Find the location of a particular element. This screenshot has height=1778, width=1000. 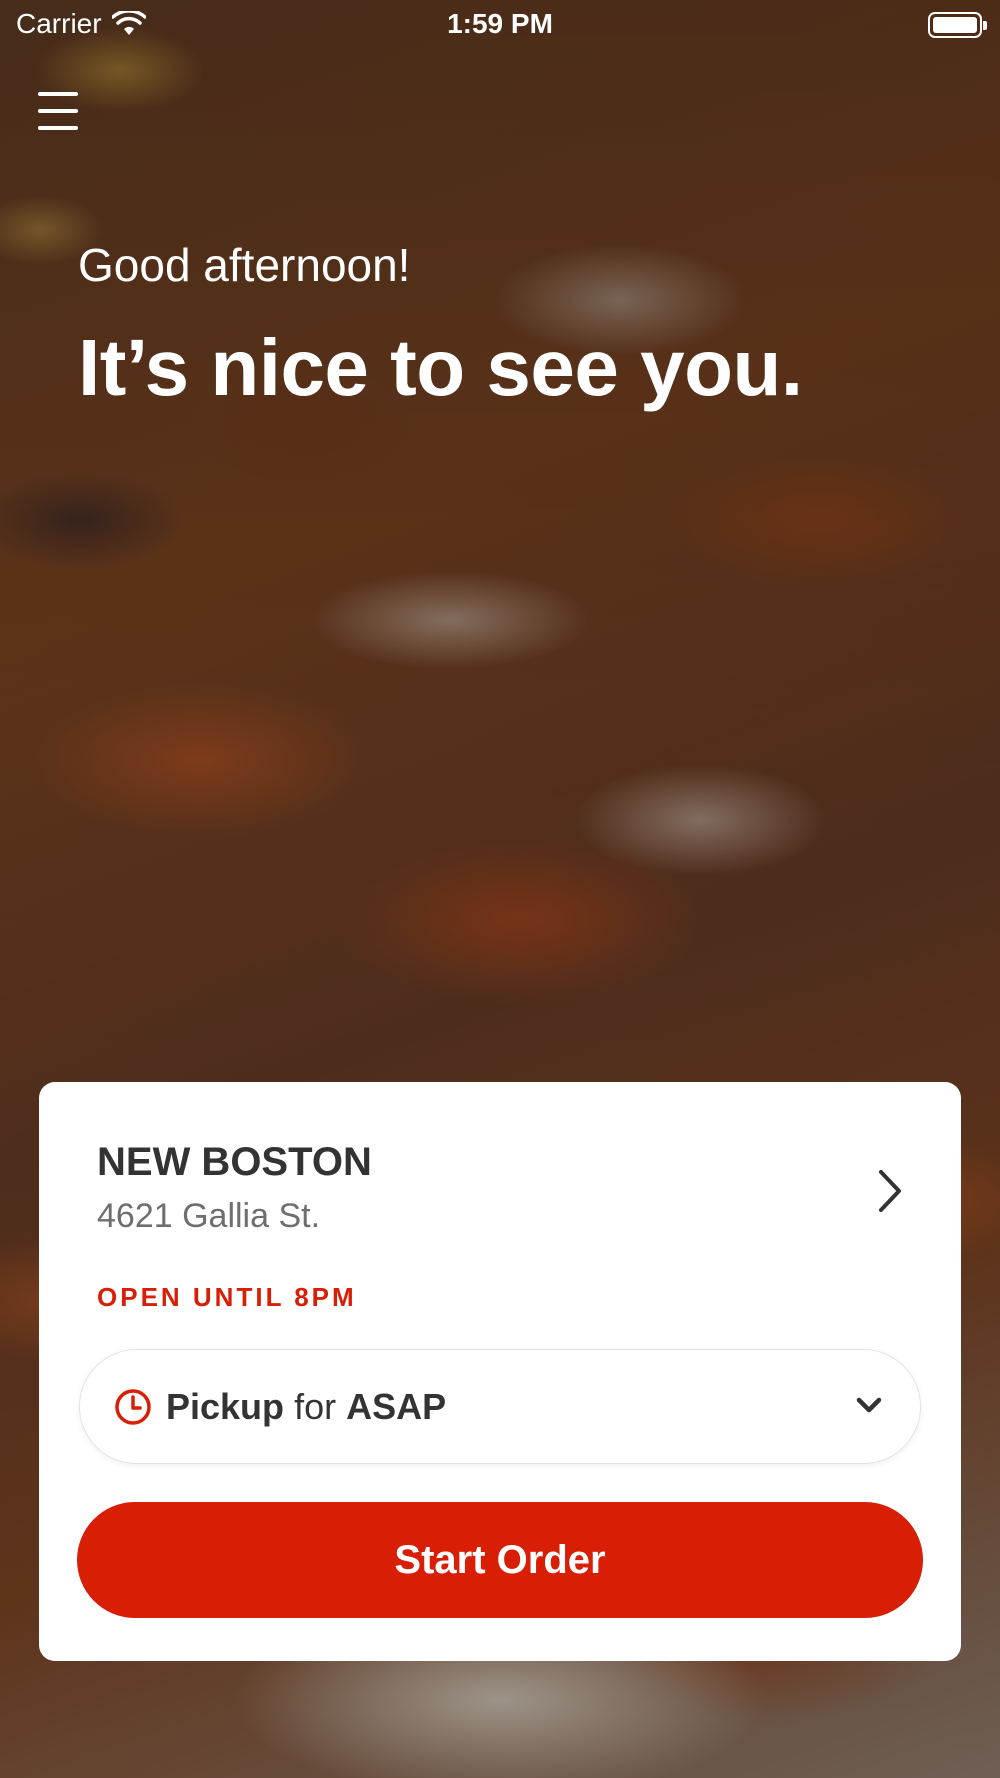

clock-icon is located at coordinates (133, 1407).